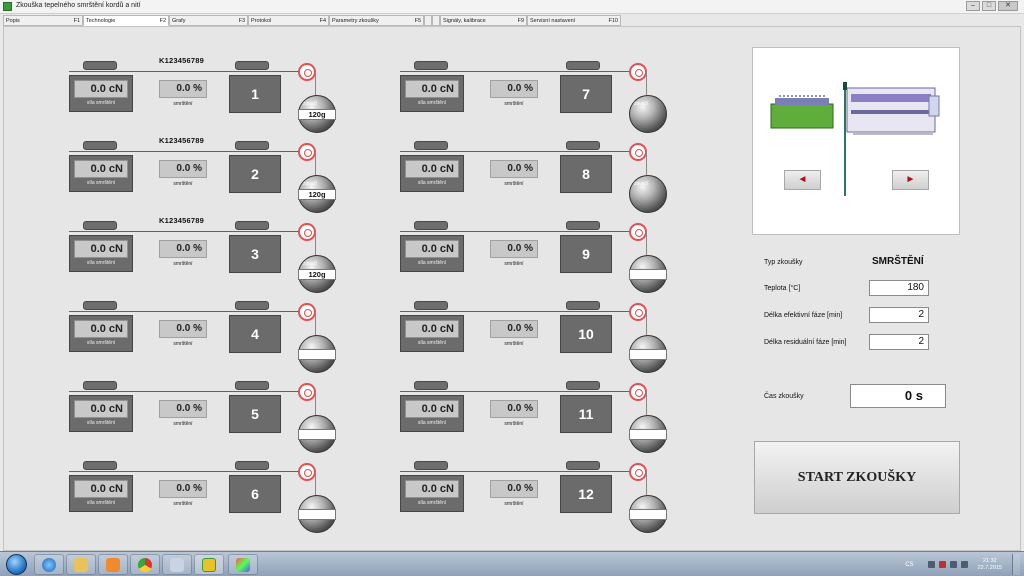 The height and width of the screenshot is (576, 1024). What do you see at coordinates (177, 564) in the screenshot?
I see `calculator-icon` at bounding box center [177, 564].